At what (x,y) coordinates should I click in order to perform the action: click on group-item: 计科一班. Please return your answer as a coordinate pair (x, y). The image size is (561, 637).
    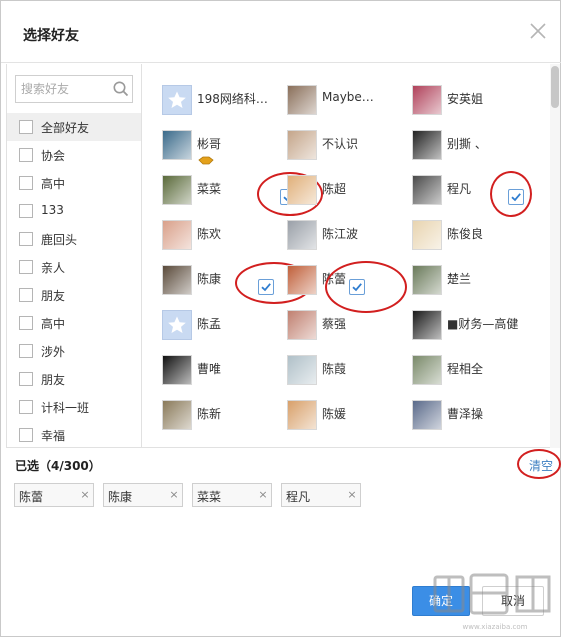
    Looking at the image, I should click on (74, 407).